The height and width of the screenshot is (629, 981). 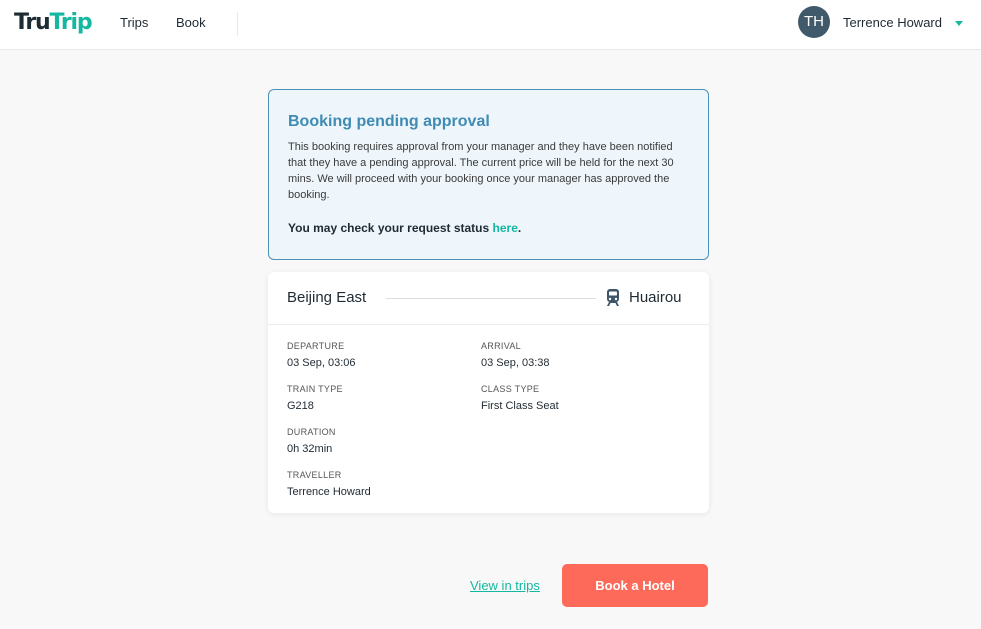 I want to click on departure-value: 03 Sep, 03:06, so click(x=321, y=363).